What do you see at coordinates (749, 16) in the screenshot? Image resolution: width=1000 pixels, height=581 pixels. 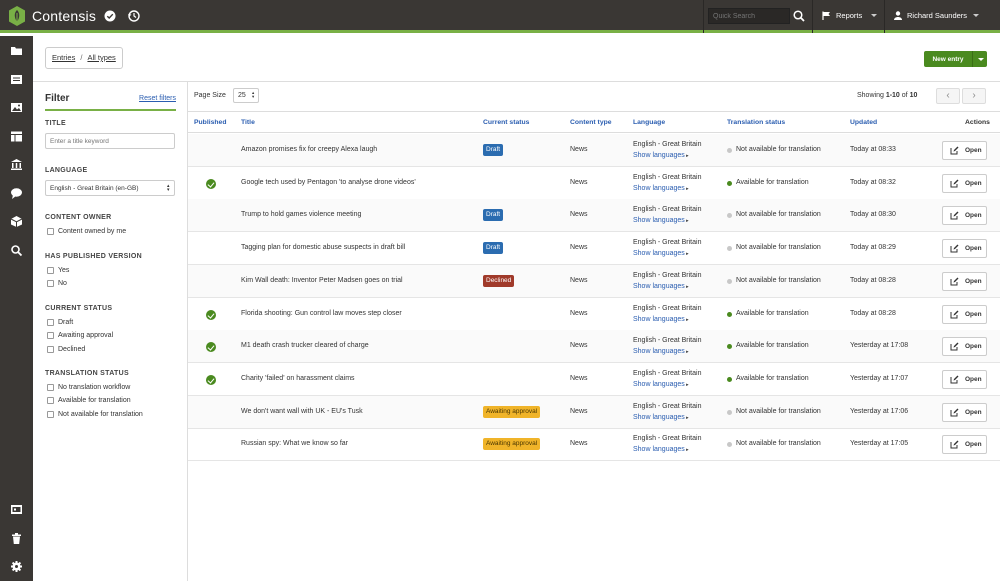 I see `quick-search-input` at bounding box center [749, 16].